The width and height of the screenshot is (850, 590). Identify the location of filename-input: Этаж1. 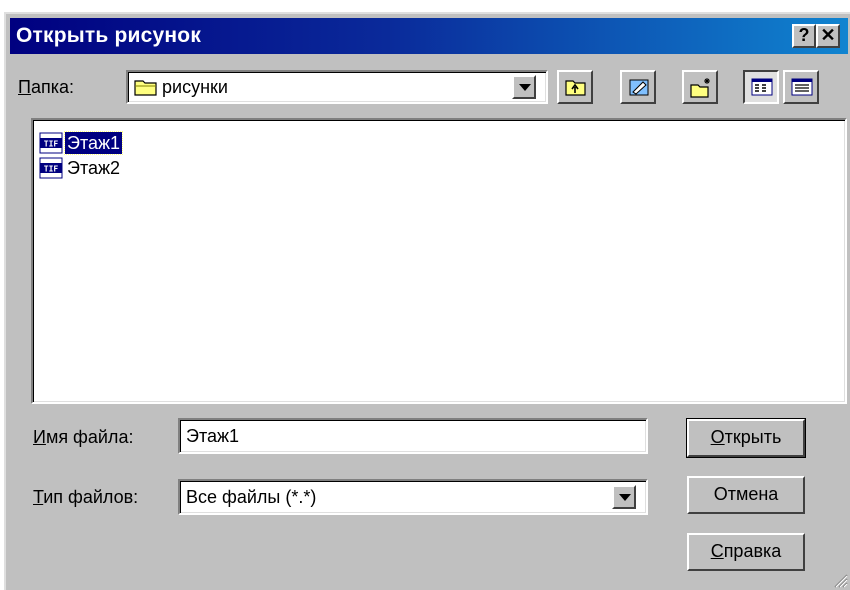
(413, 436).